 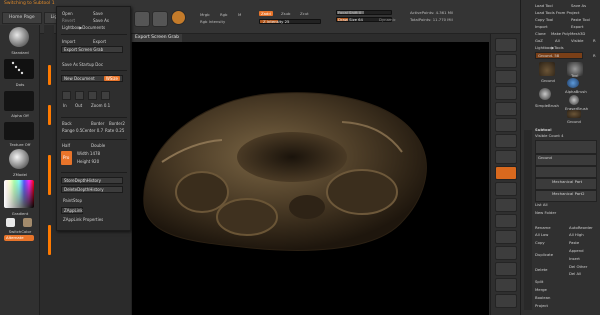 What do you see at coordinates (72, 210) in the screenshot?
I see `zapplink-button: ZAppLink` at bounding box center [72, 210].